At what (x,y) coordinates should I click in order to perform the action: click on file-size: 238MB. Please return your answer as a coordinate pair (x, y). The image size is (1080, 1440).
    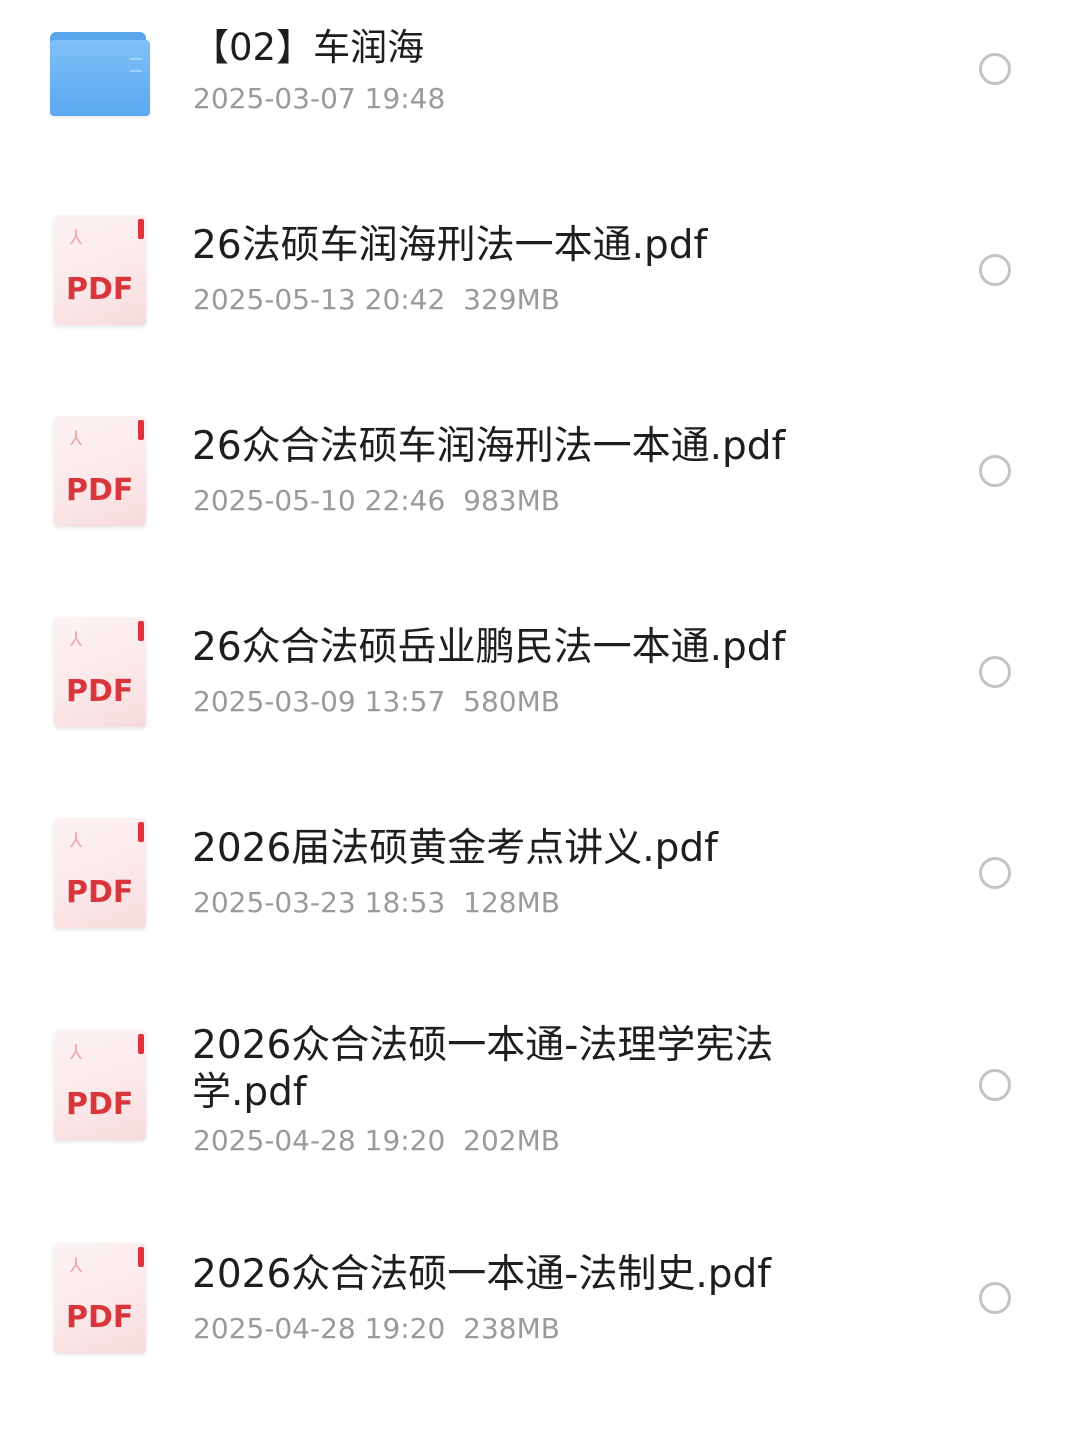
    Looking at the image, I should click on (511, 1328).